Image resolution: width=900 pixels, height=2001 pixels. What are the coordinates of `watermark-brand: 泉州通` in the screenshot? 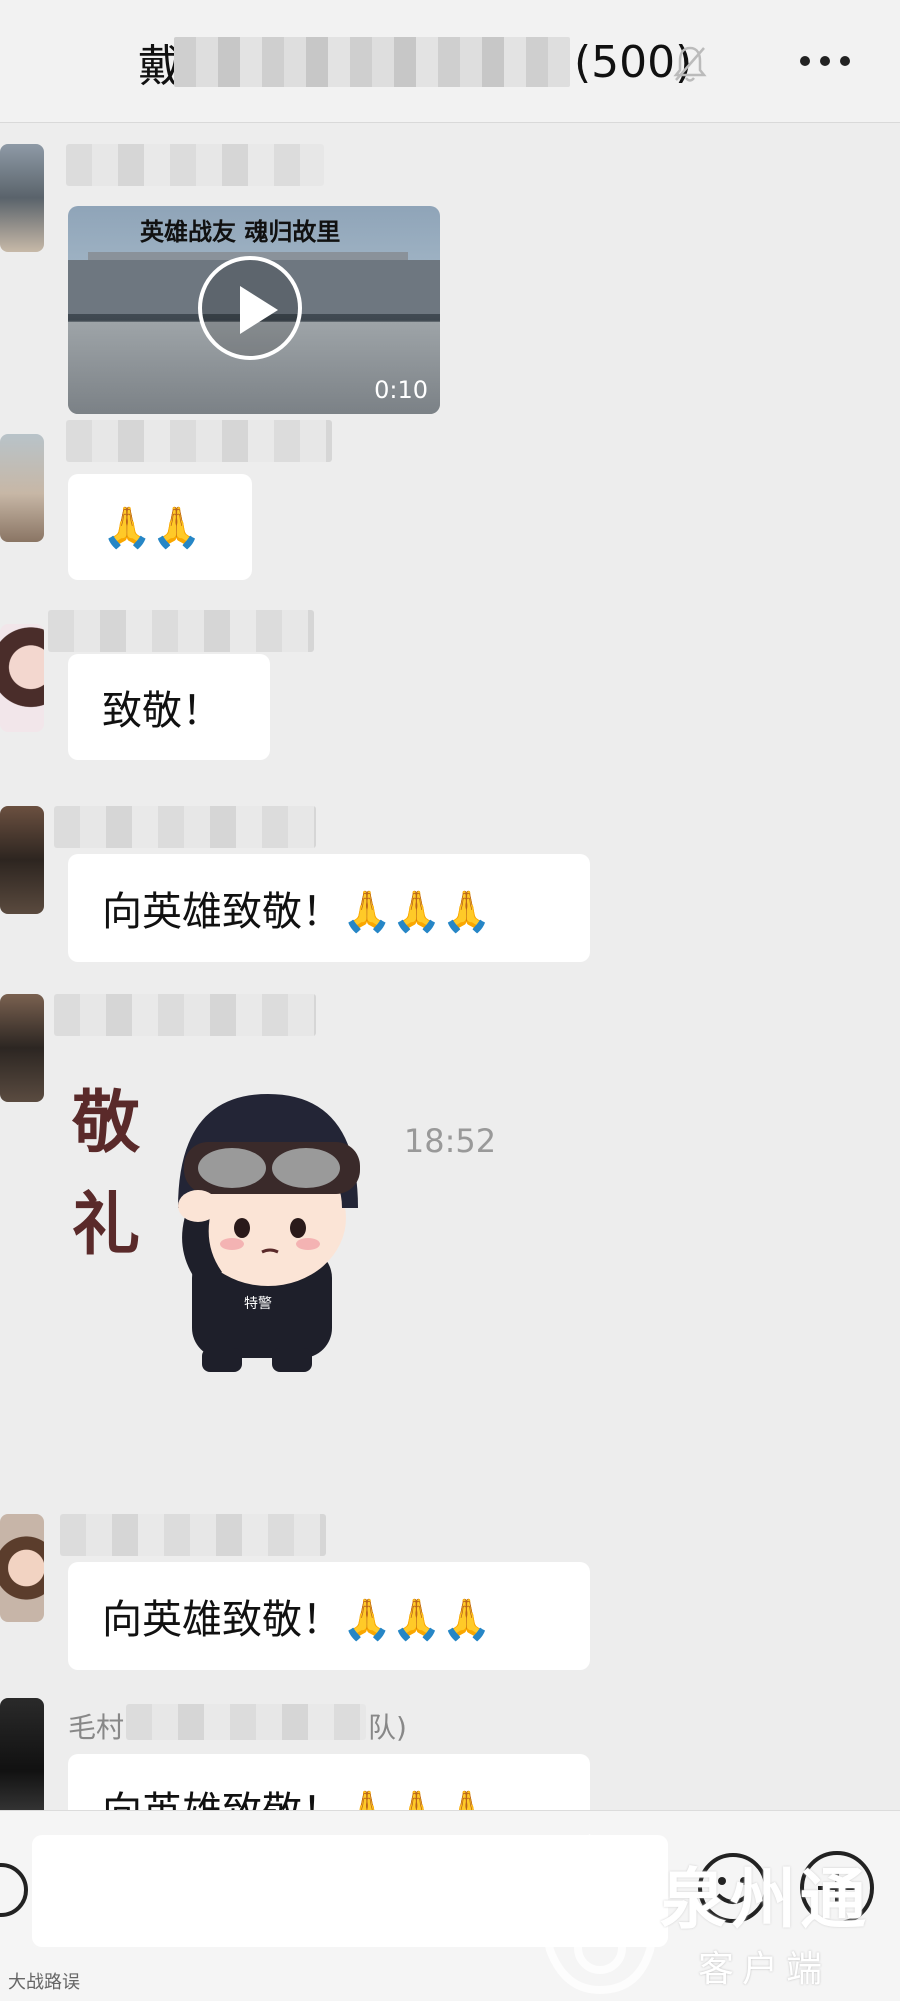 It's located at (765, 1899).